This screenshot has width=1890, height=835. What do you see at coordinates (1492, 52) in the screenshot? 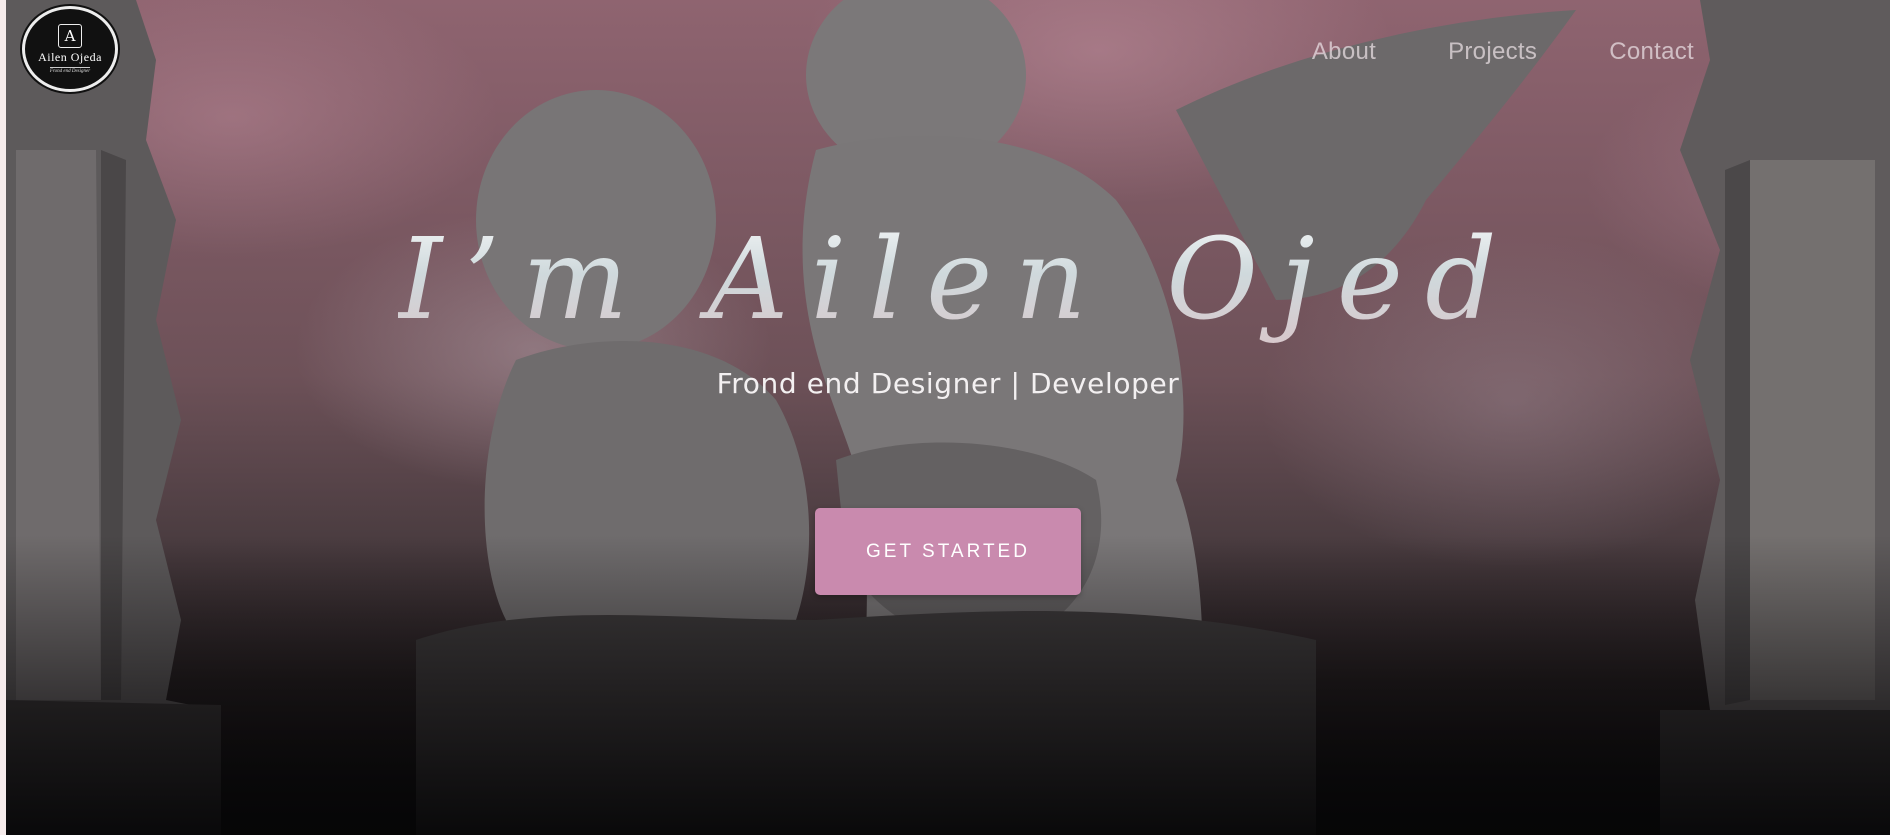
I see `nav-link-projects: Projects` at bounding box center [1492, 52].